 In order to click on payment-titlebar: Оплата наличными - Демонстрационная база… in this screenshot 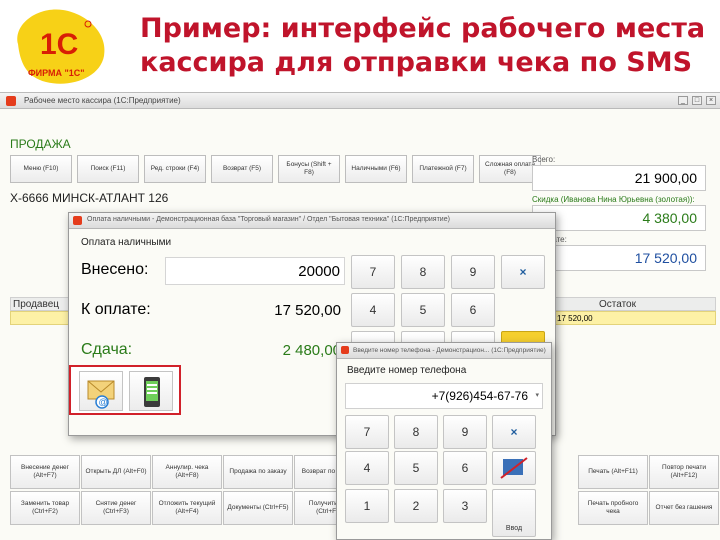, I will do `click(312, 221)`.